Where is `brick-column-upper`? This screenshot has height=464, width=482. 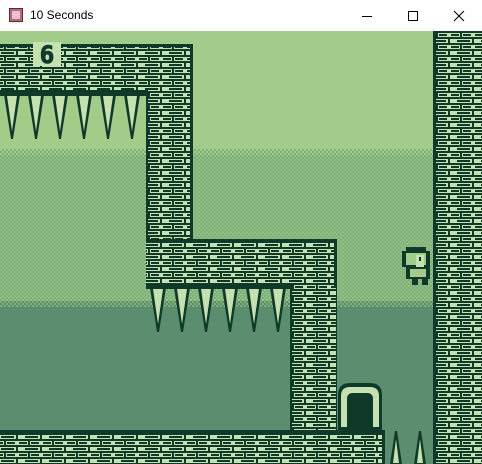 brick-column-upper is located at coordinates (169, 167).